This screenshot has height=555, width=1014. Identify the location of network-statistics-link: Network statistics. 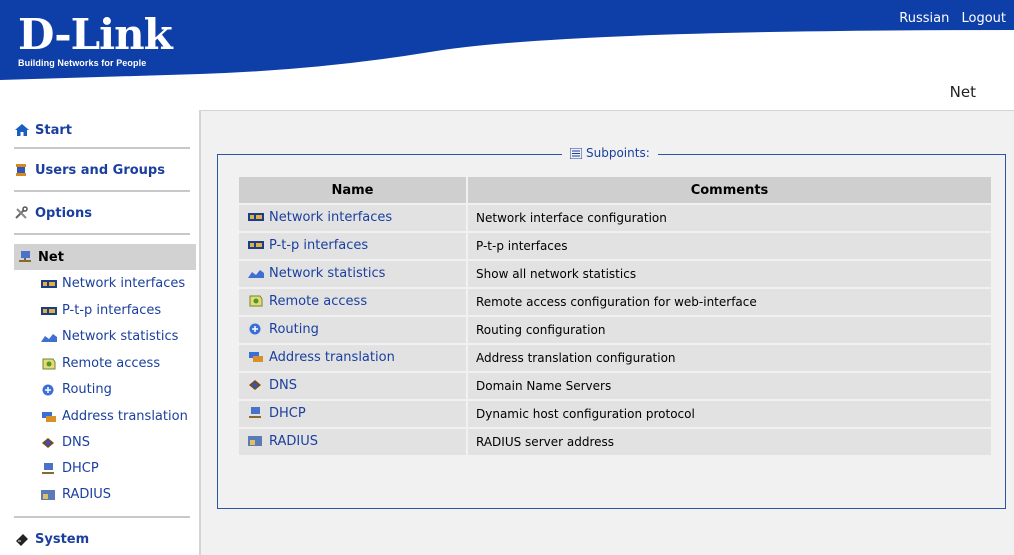
(316, 273).